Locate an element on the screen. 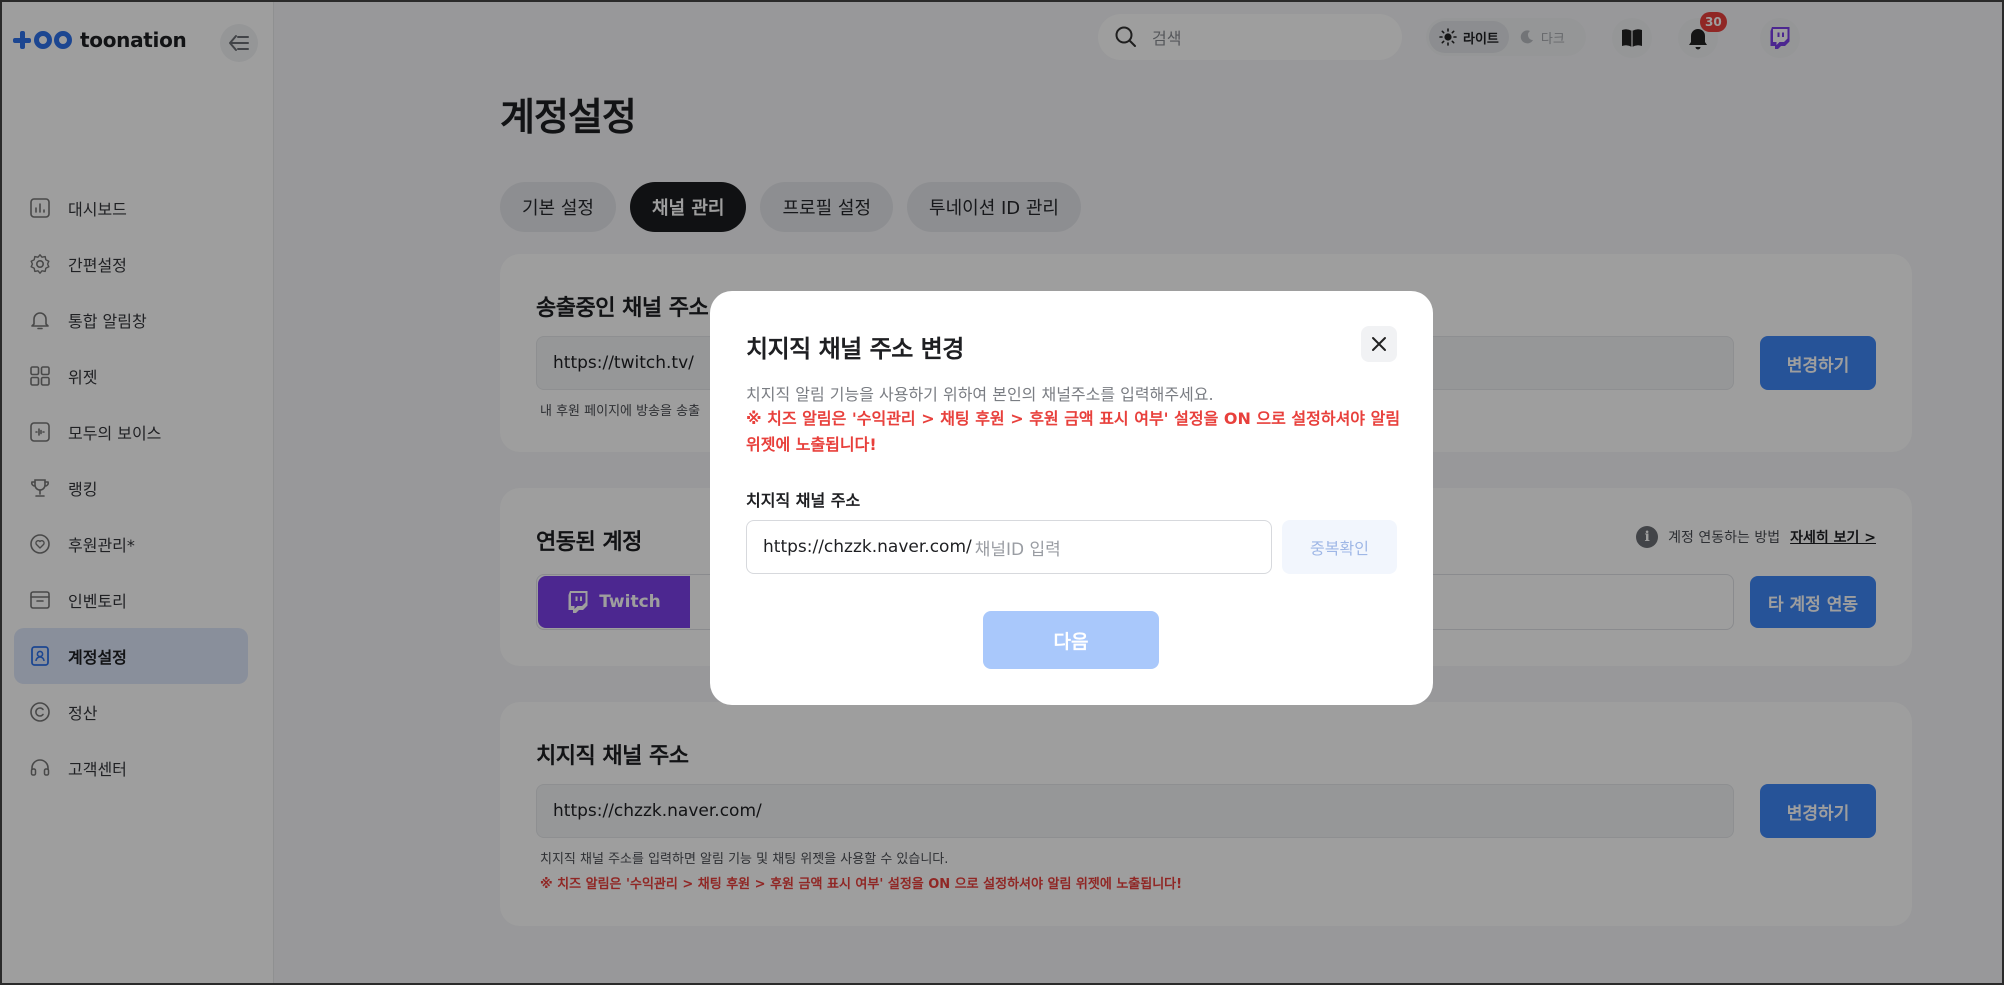  chzzk-channel-id-input: https://chzzk.naver.com/ 채널ID 입력 is located at coordinates (1009, 547).